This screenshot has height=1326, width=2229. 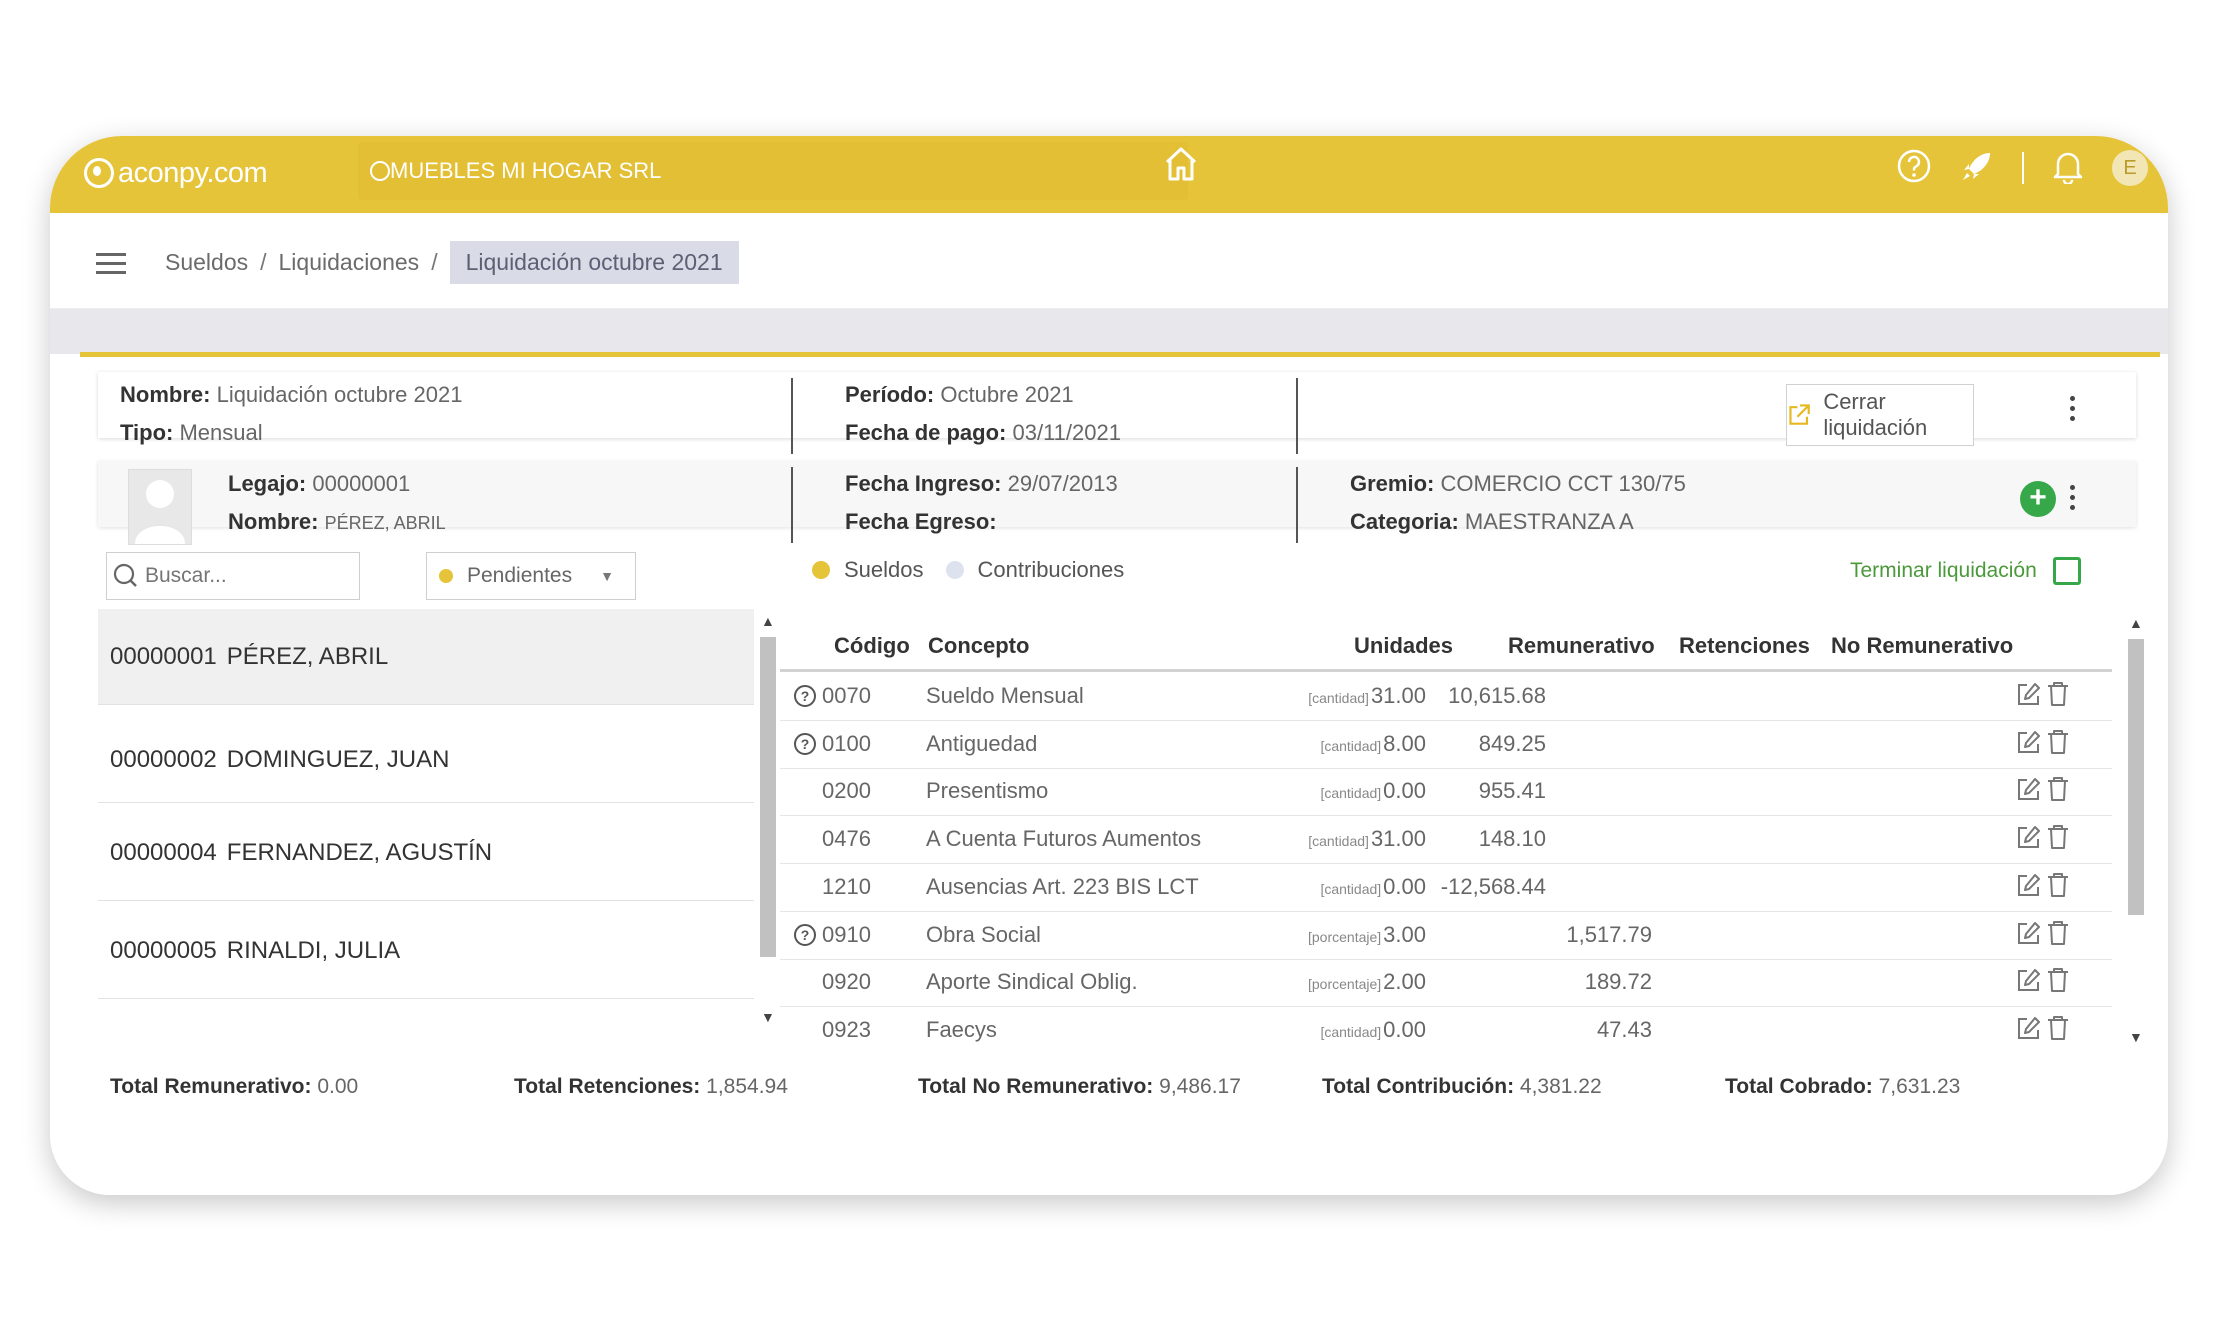 What do you see at coordinates (983, 432) in the screenshot?
I see `liquidacion-fecha-pago: Fecha de pago: 03/11/2021` at bounding box center [983, 432].